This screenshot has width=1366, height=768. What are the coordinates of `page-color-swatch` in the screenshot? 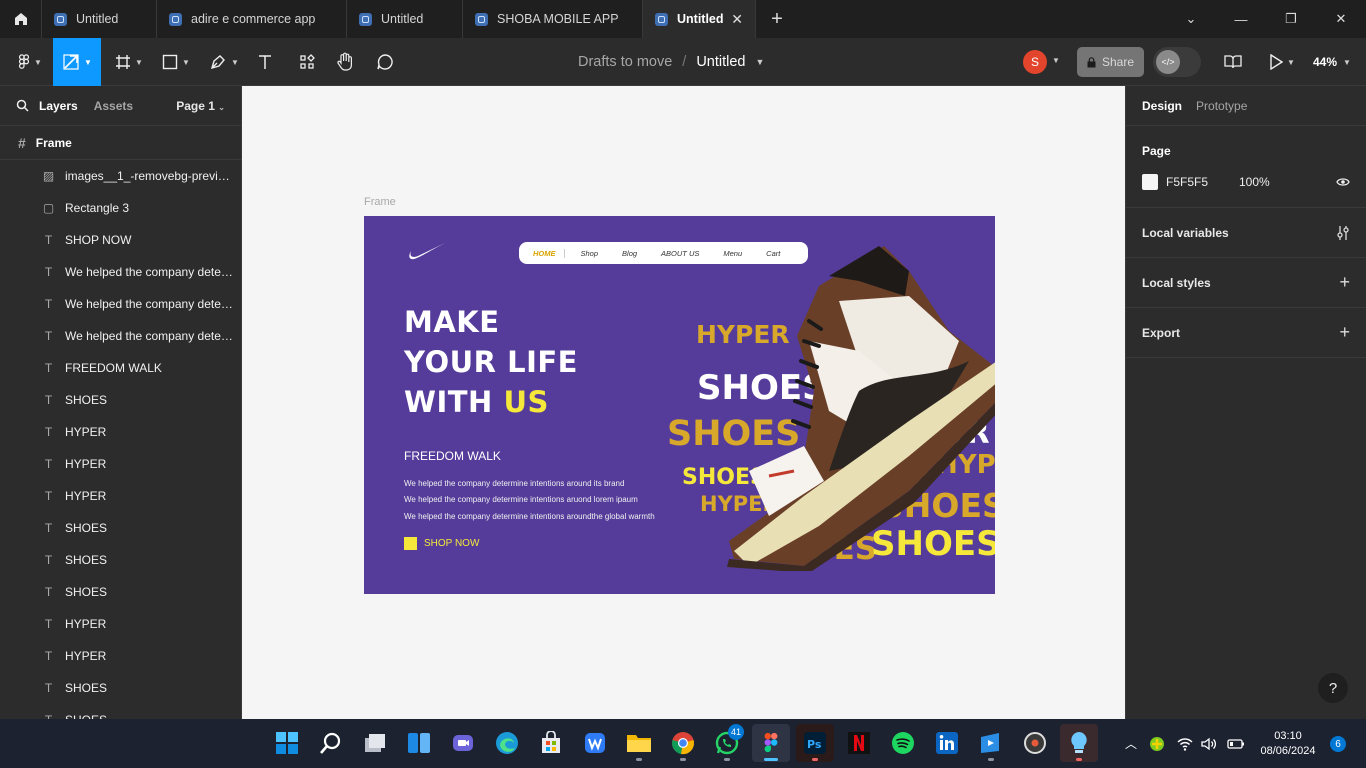 It's located at (1150, 182).